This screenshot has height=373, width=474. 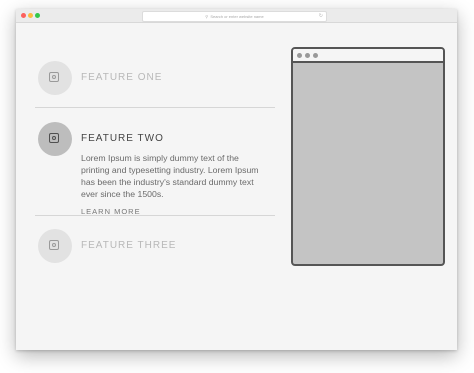 What do you see at coordinates (207, 16) in the screenshot?
I see `magnifier-icon: ⚲` at bounding box center [207, 16].